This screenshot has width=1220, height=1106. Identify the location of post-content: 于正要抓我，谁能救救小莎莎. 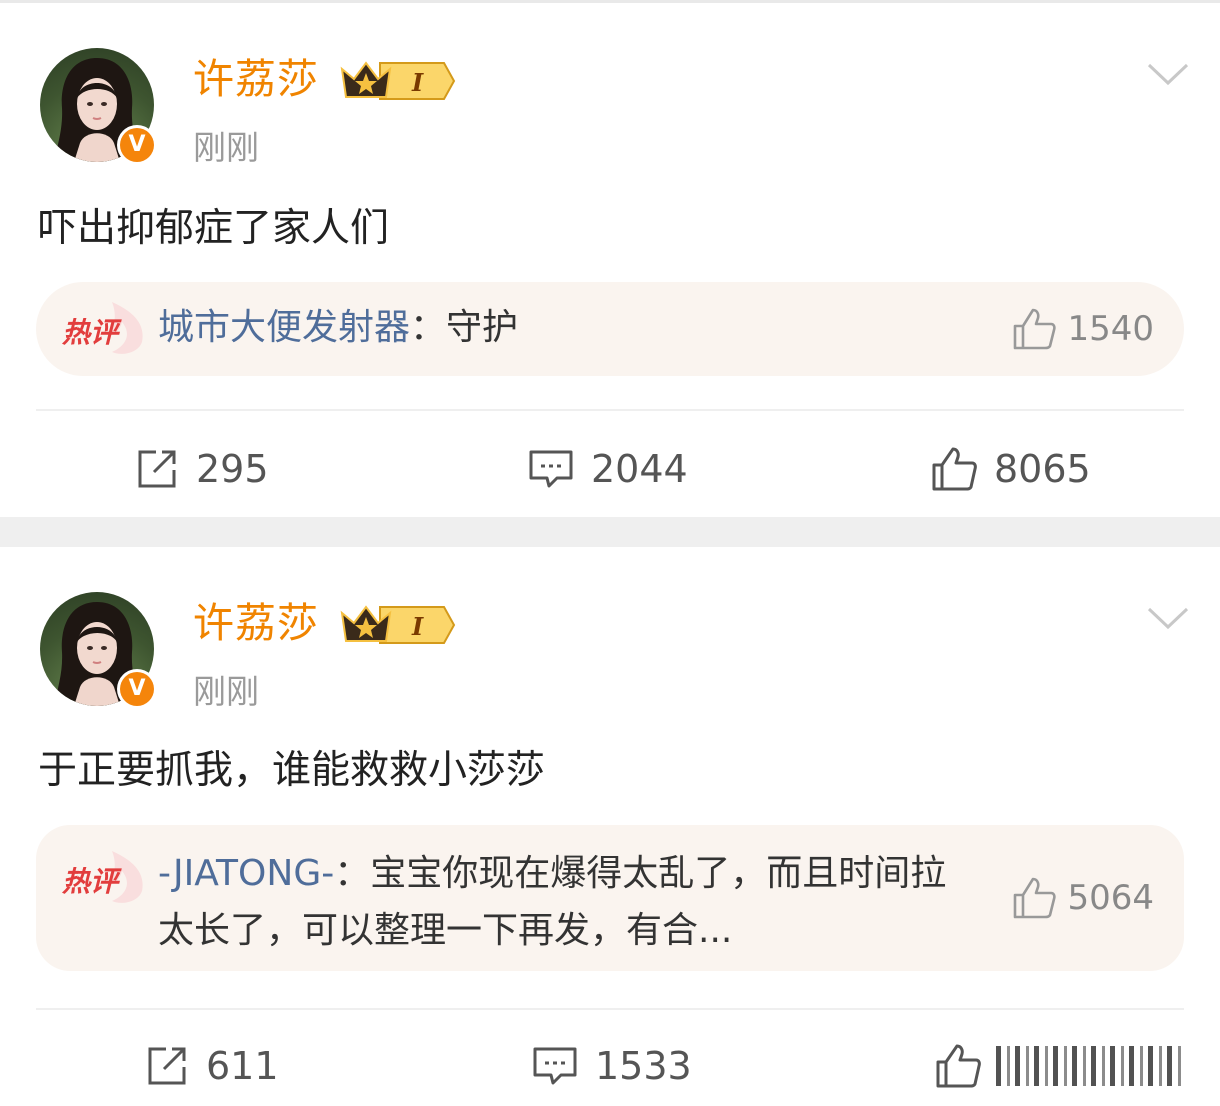
(292, 770).